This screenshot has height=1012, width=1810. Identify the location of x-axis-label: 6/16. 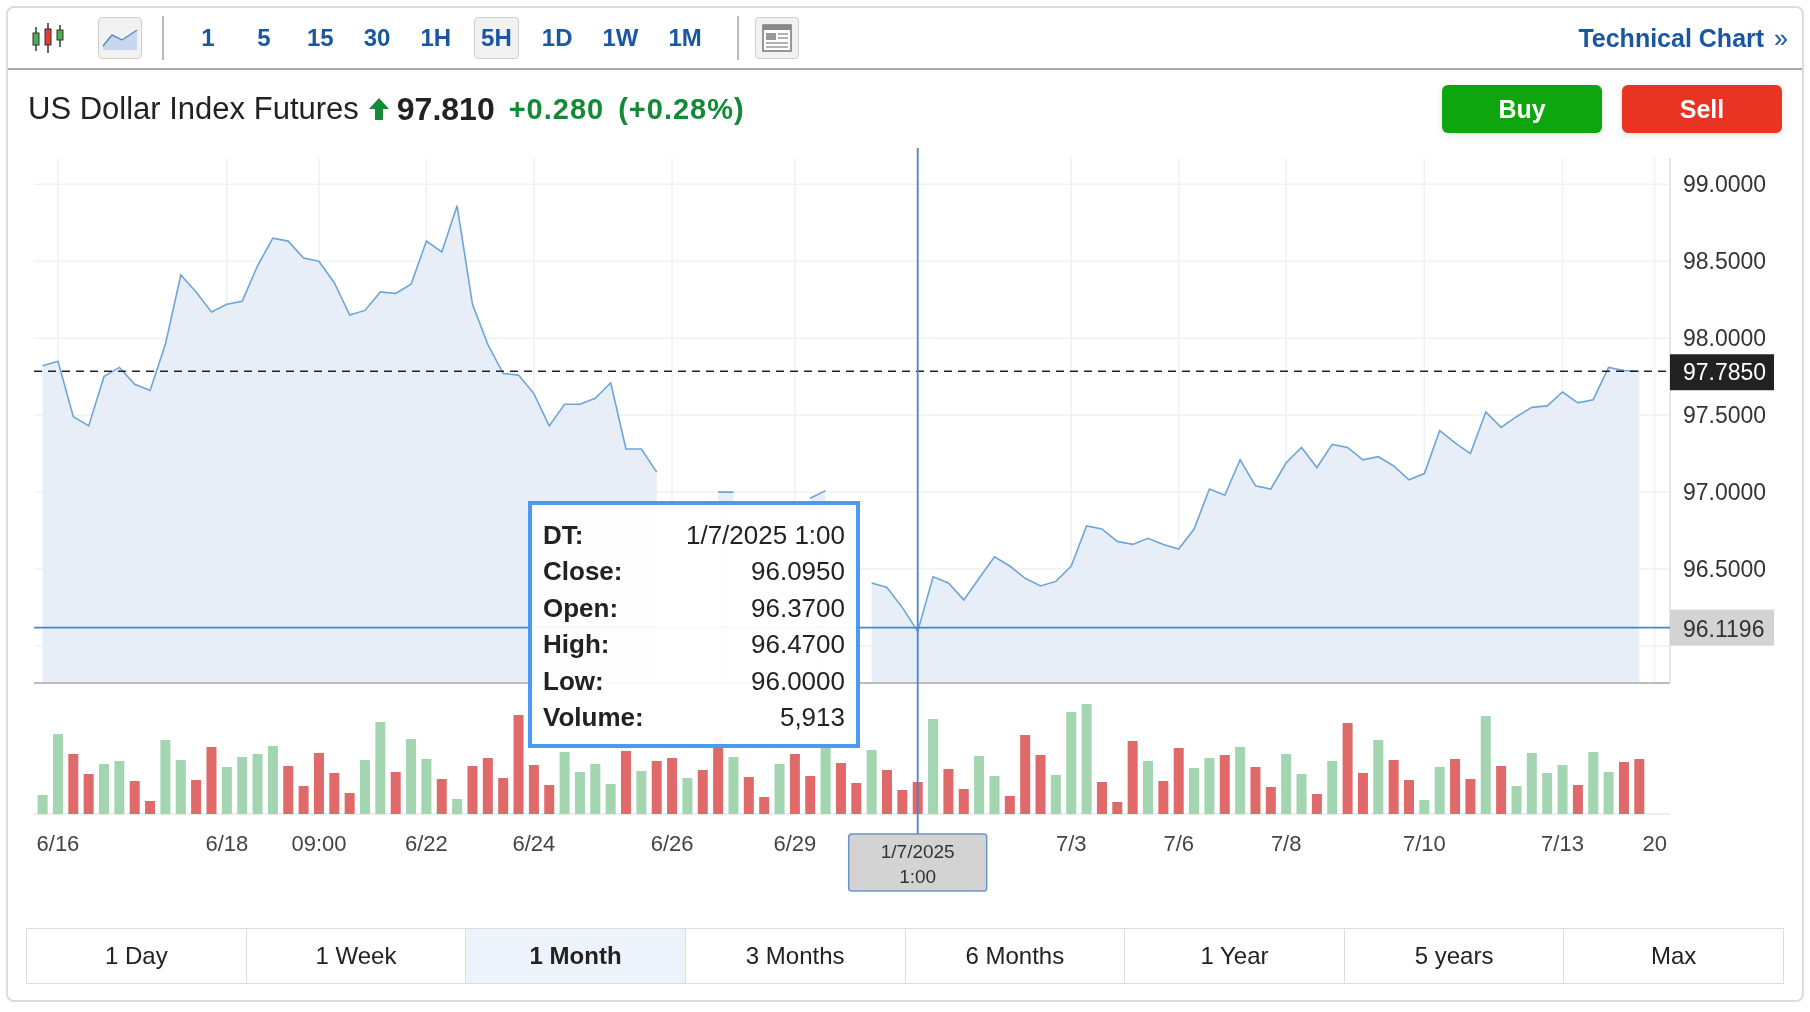
(58, 843).